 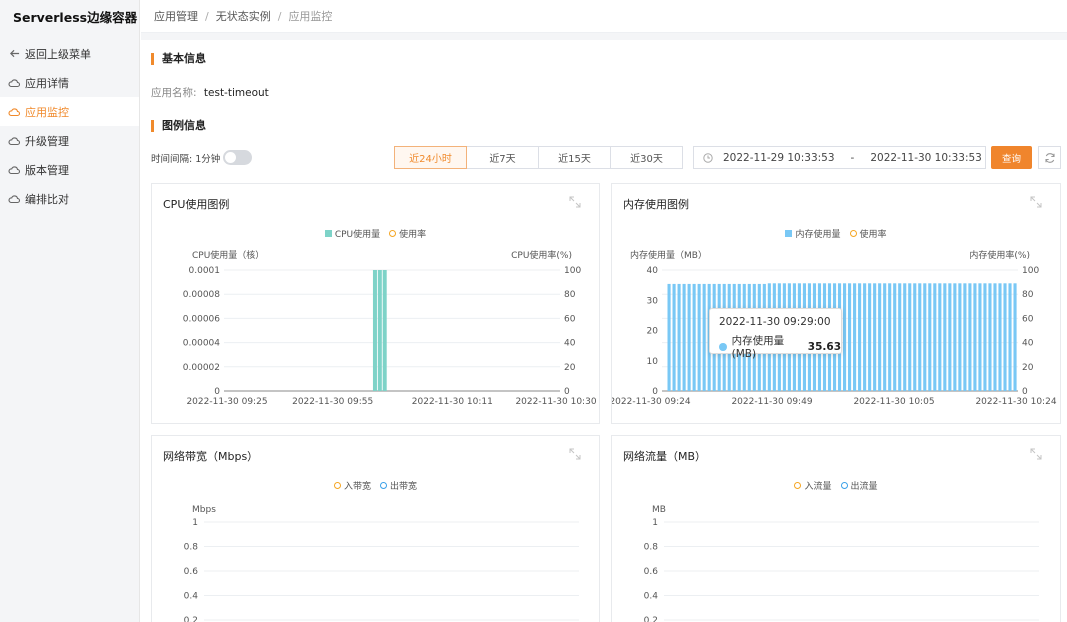 What do you see at coordinates (201, 344) in the screenshot?
I see `y-tick-label-left: 0.00004` at bounding box center [201, 344].